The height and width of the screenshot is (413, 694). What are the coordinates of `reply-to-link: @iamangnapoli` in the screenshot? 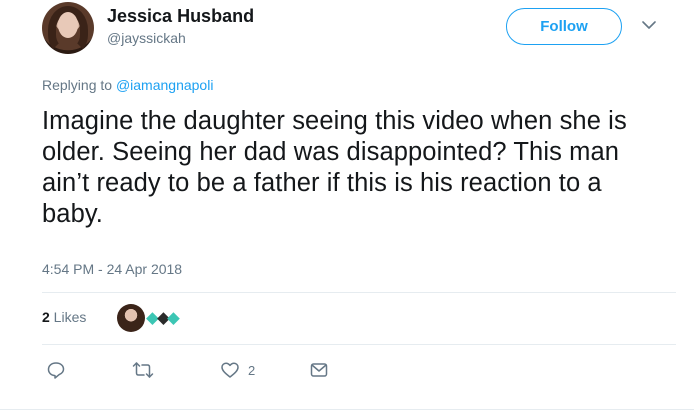 It's located at (165, 85).